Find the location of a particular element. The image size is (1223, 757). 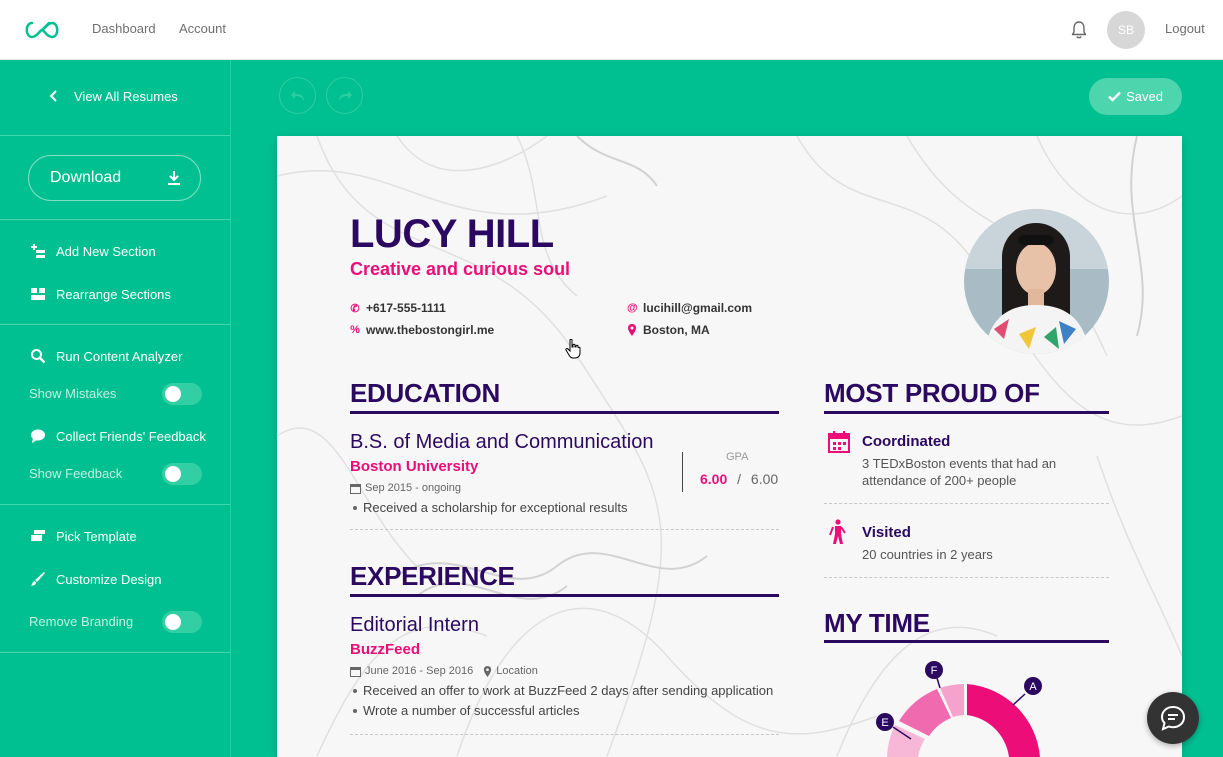

show-mistakes-toggle is located at coordinates (182, 394).